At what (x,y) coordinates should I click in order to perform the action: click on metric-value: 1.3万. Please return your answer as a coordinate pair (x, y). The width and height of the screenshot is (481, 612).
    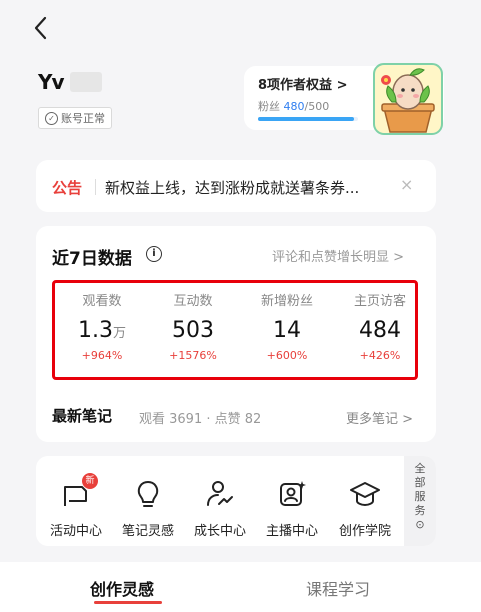
    Looking at the image, I should click on (102, 330).